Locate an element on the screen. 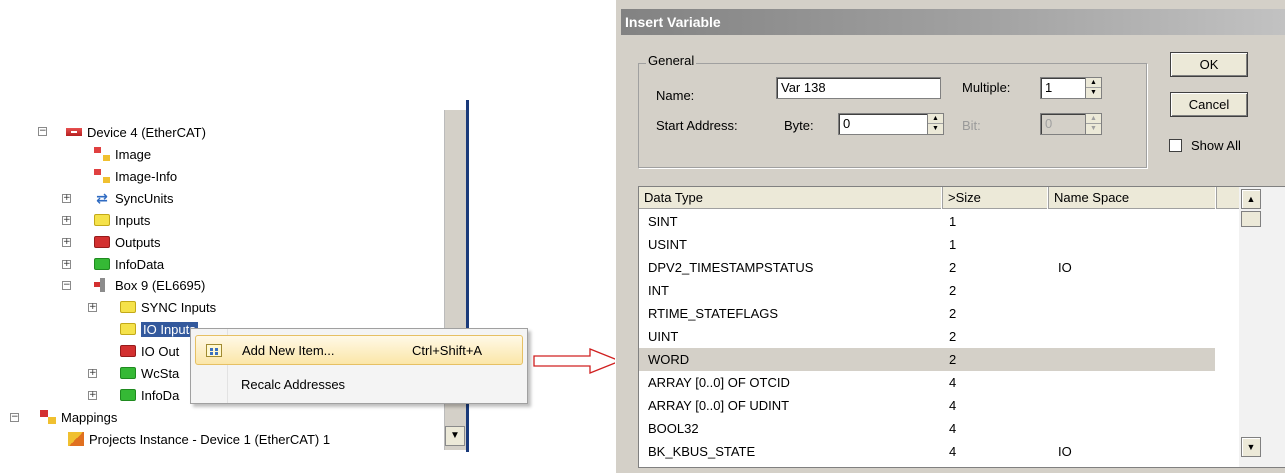 The image size is (1285, 473). list-row: WORD 2 is located at coordinates (927, 359).